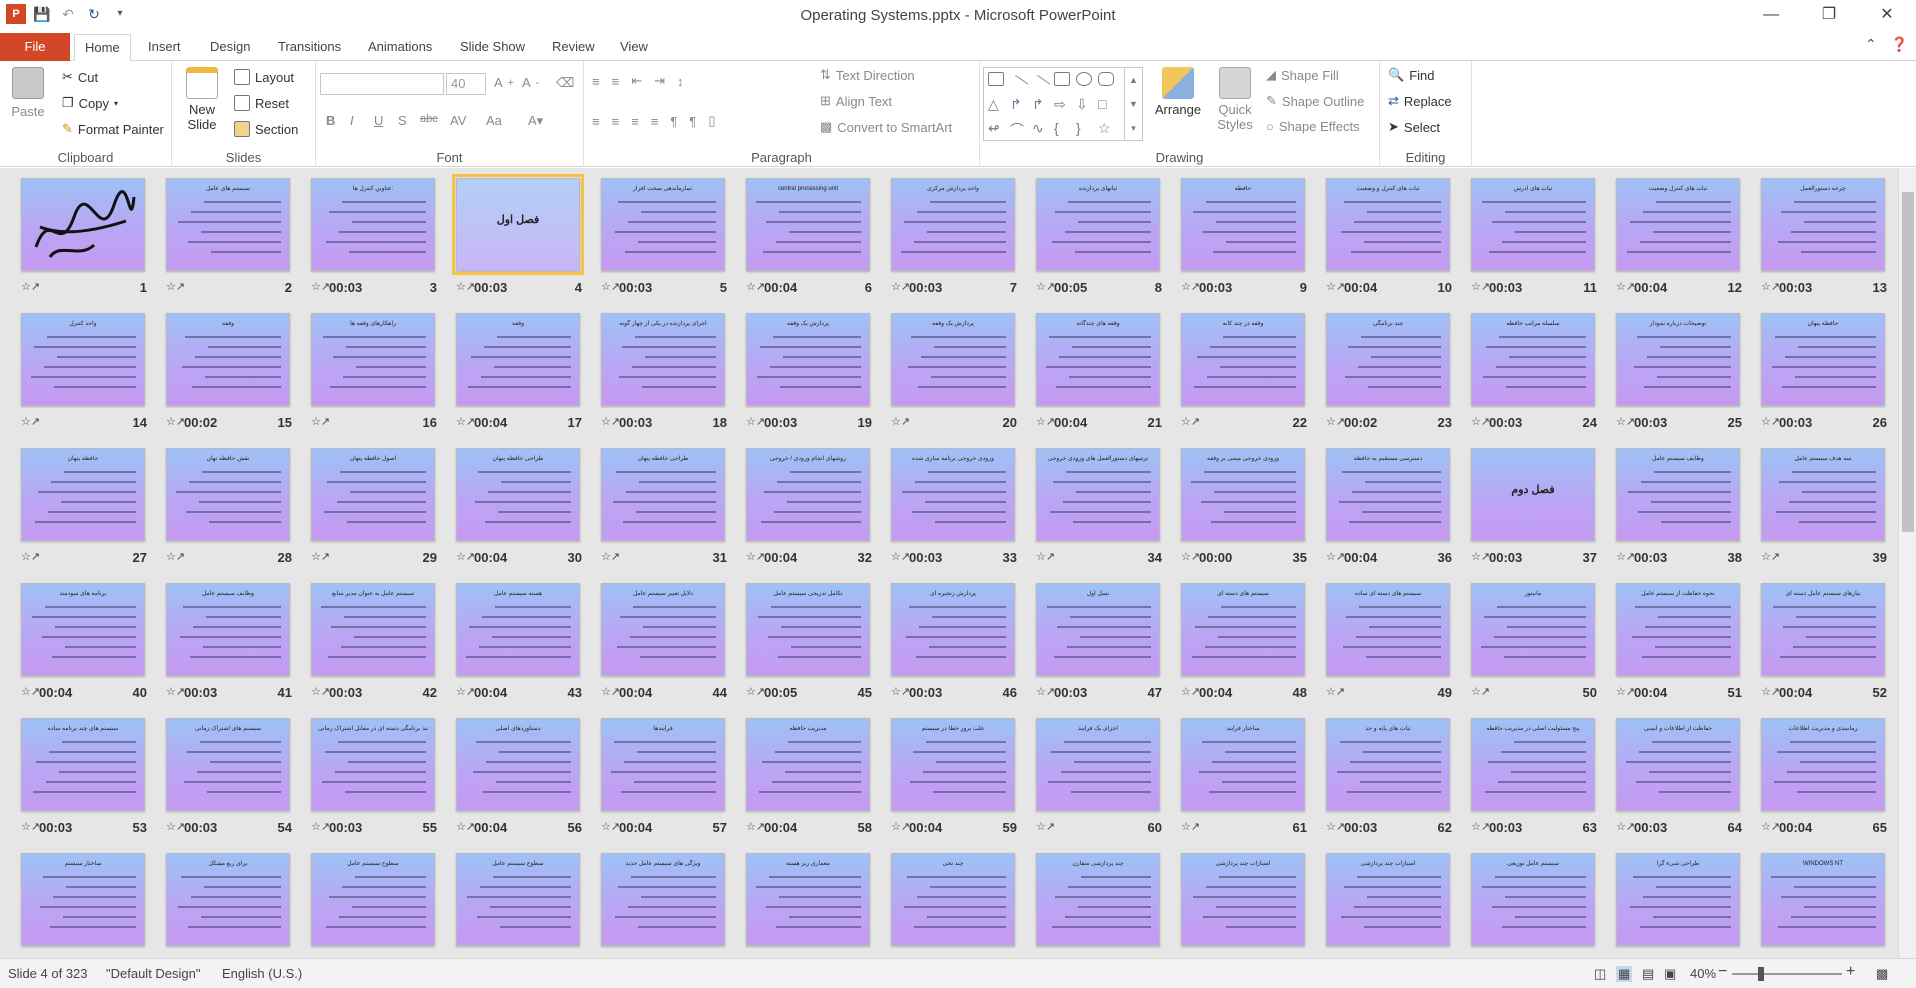 The width and height of the screenshot is (1916, 988). Describe the element at coordinates (309, 47) in the screenshot. I see `tab-transitions: Transitions` at that location.